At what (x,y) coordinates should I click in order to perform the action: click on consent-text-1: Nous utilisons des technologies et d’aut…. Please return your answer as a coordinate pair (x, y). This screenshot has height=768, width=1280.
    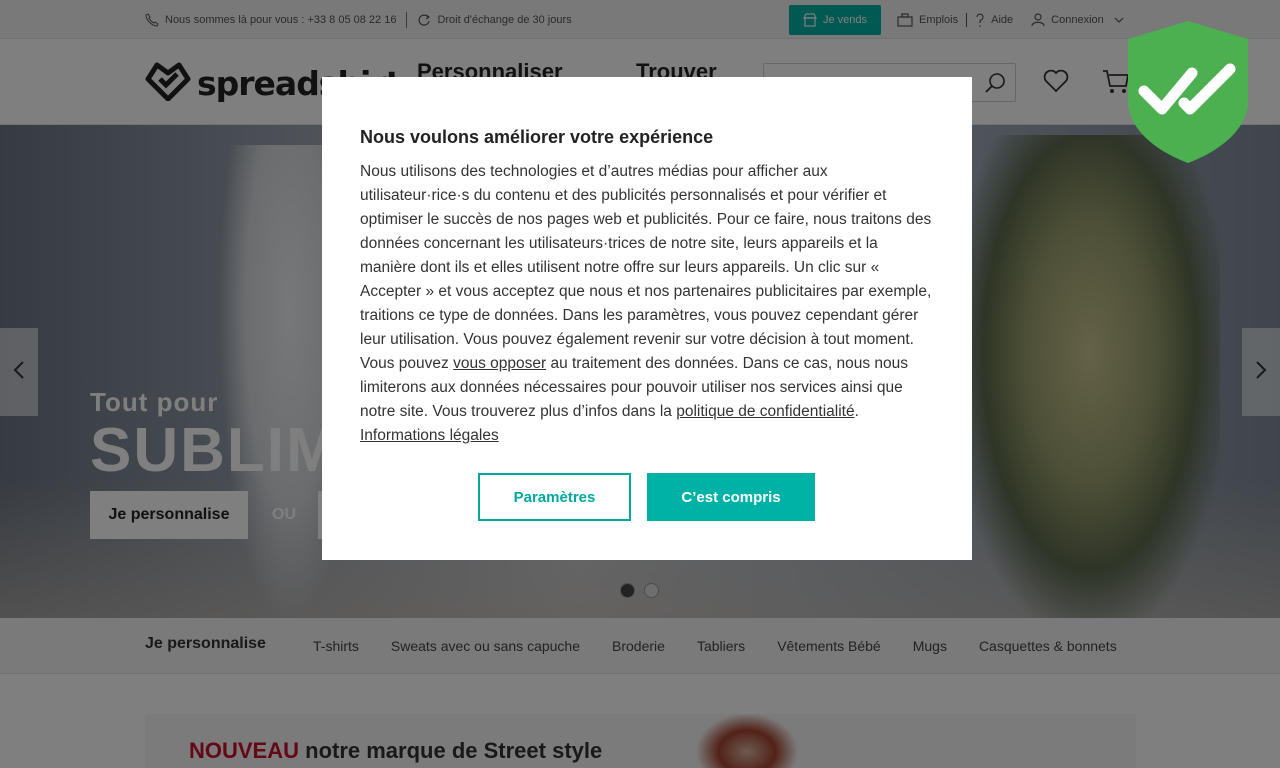
    Looking at the image, I should click on (646, 267).